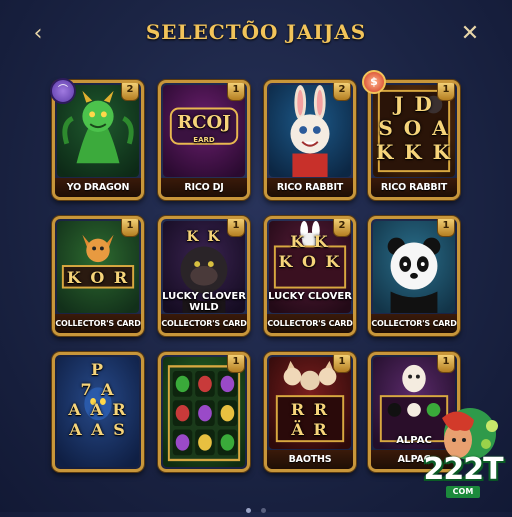 This screenshot has height=517, width=512. I want to click on art-subtitle: EARD, so click(204, 140).